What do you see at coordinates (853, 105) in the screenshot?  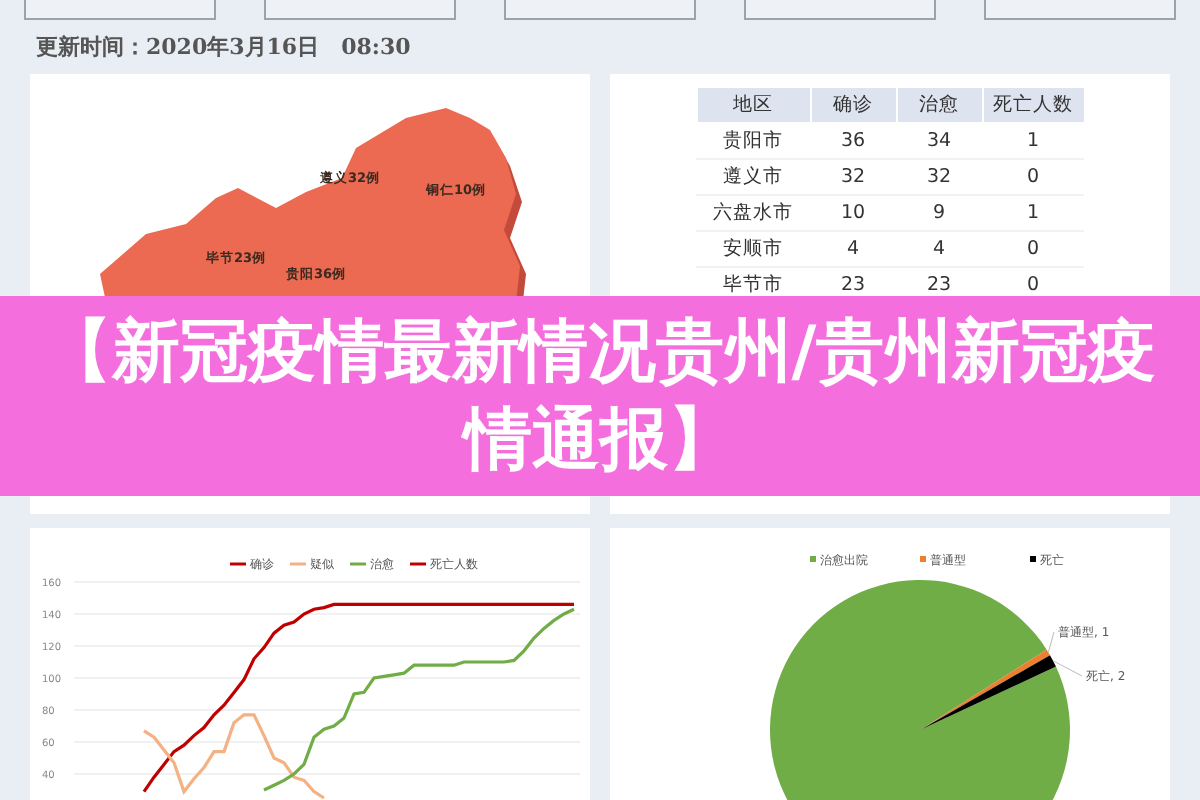 I see `column-header: 确诊` at bounding box center [853, 105].